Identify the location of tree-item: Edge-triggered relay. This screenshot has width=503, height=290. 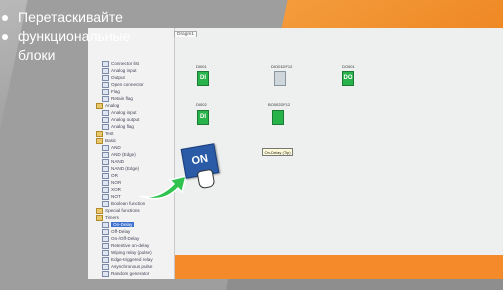
(127, 259).